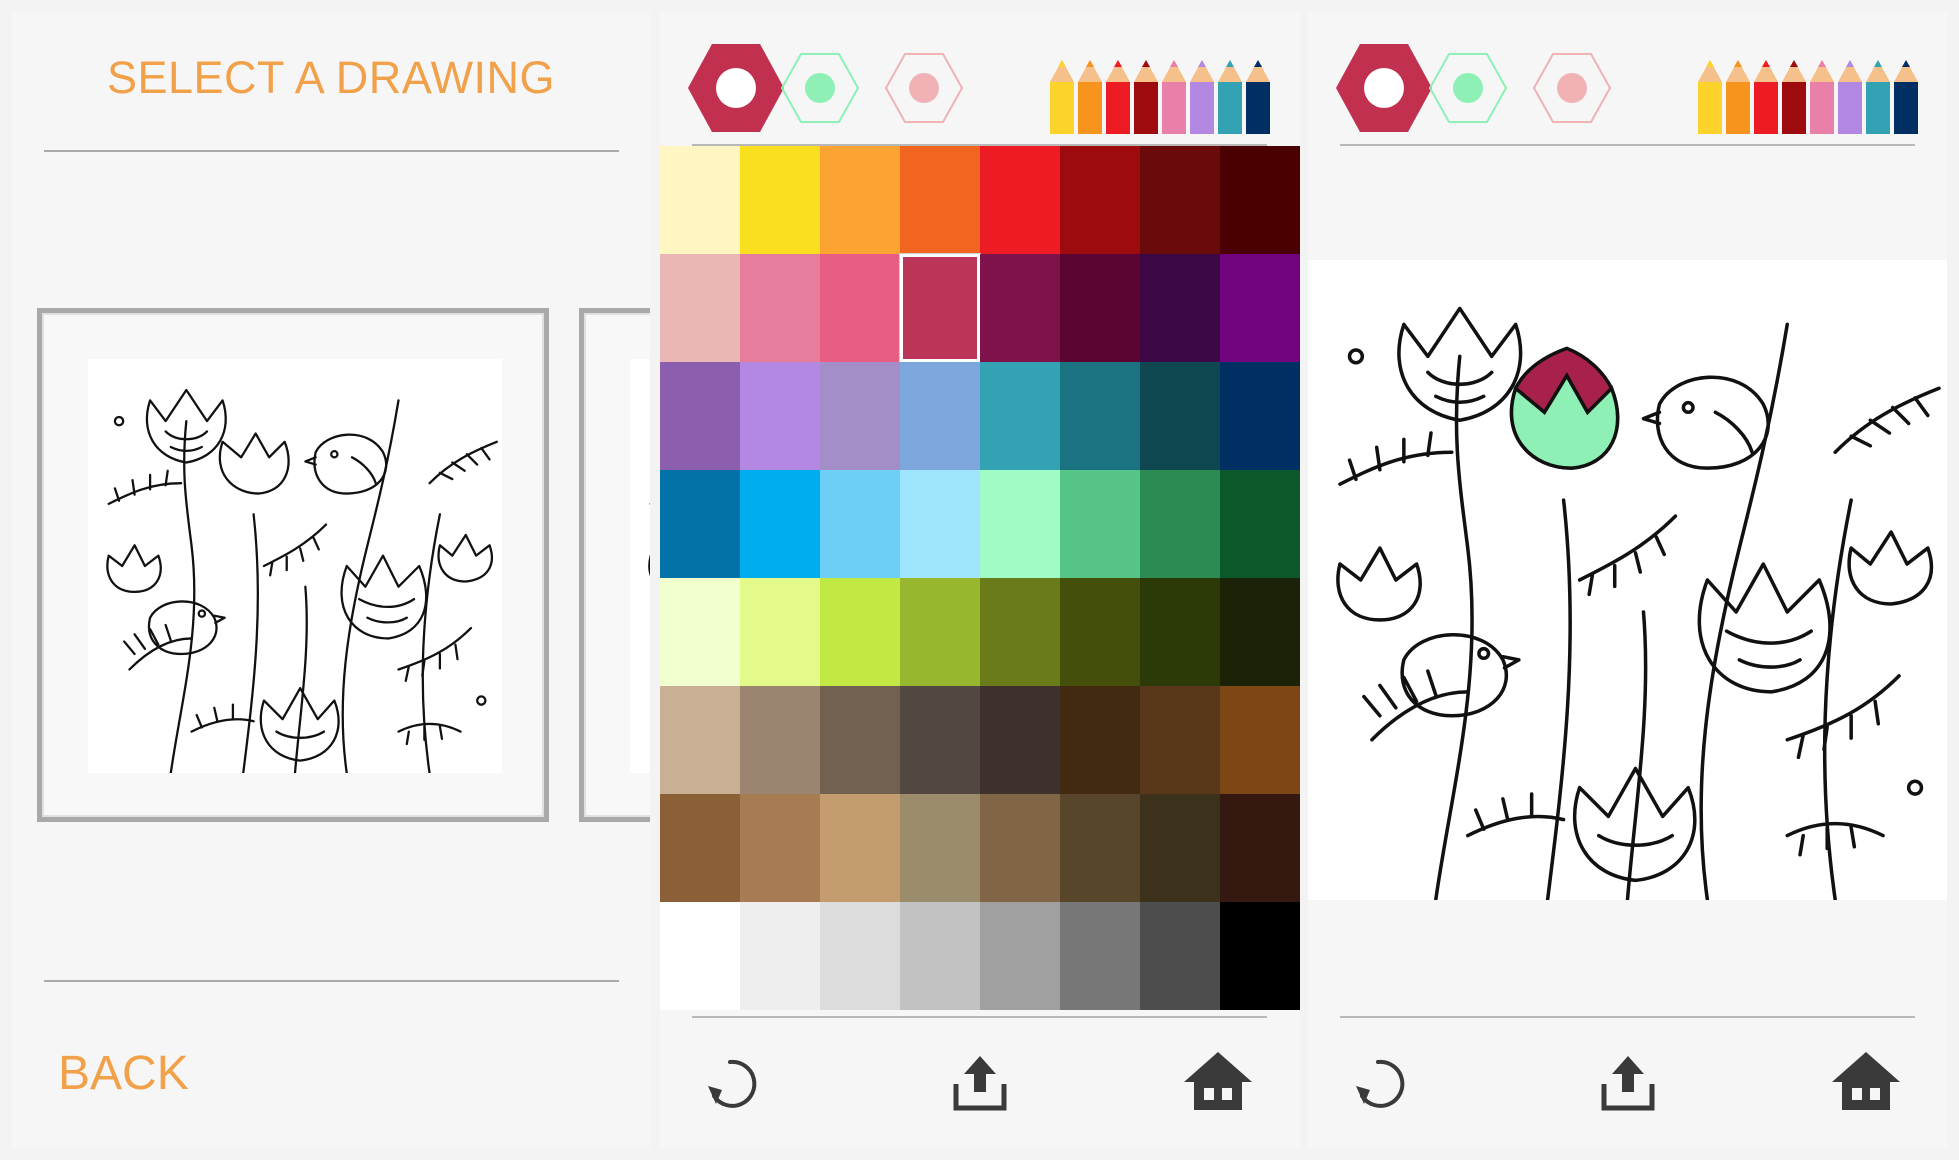 The image size is (1959, 1160). What do you see at coordinates (123, 1073) in the screenshot?
I see `back-button: BACK` at bounding box center [123, 1073].